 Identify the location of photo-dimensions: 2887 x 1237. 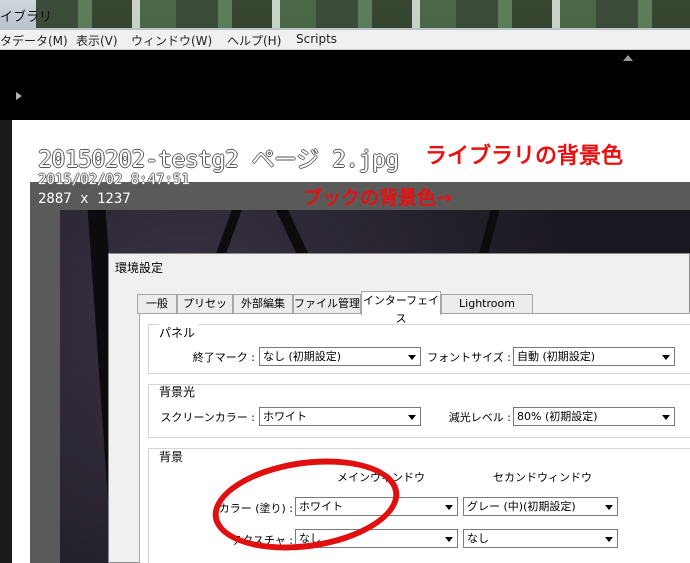
(84, 199).